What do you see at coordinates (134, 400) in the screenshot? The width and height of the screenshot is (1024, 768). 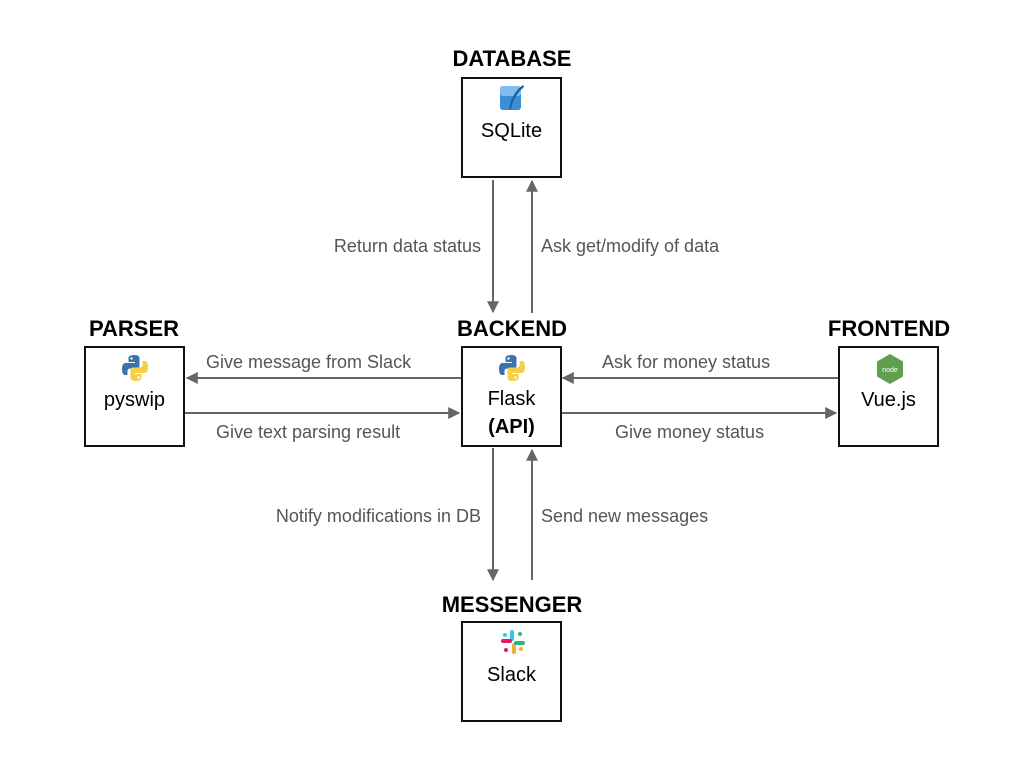 I see `parser-label: pyswip` at bounding box center [134, 400].